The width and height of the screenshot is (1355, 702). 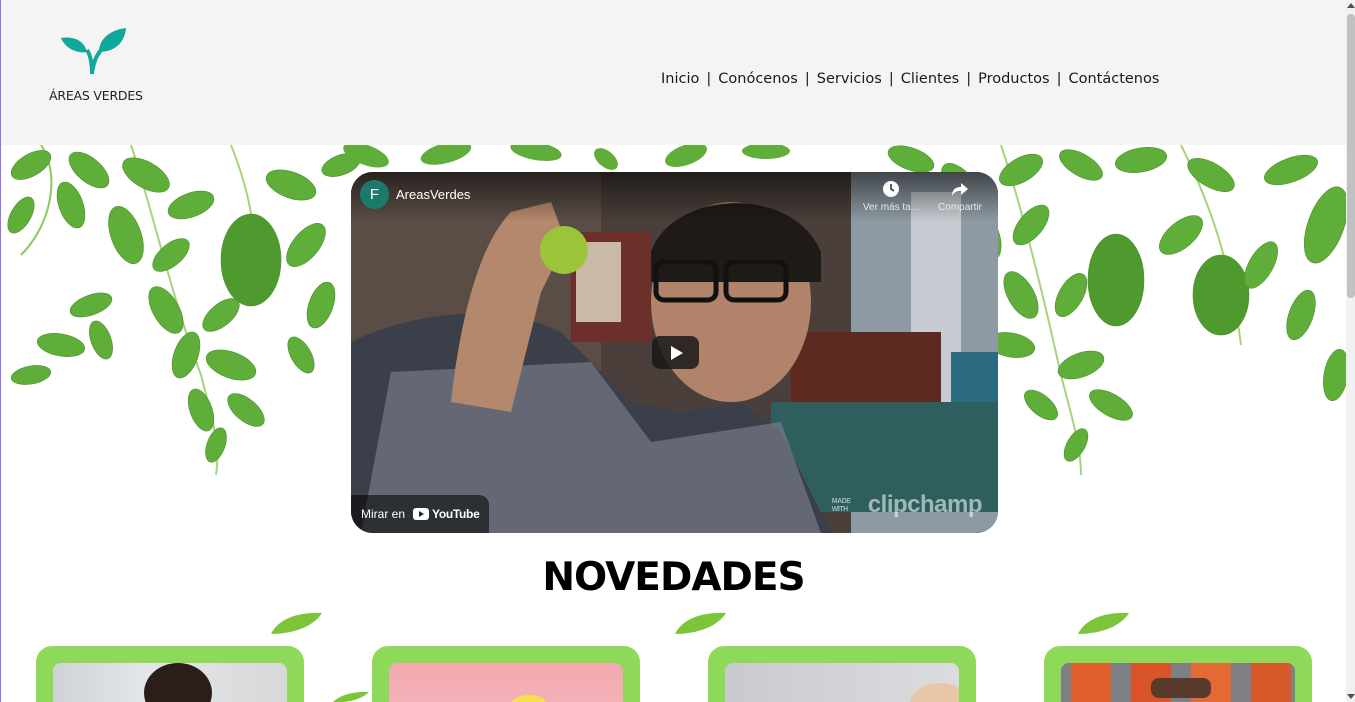 I want to click on brand-name: ÁREAS VERDES, so click(x=96, y=95).